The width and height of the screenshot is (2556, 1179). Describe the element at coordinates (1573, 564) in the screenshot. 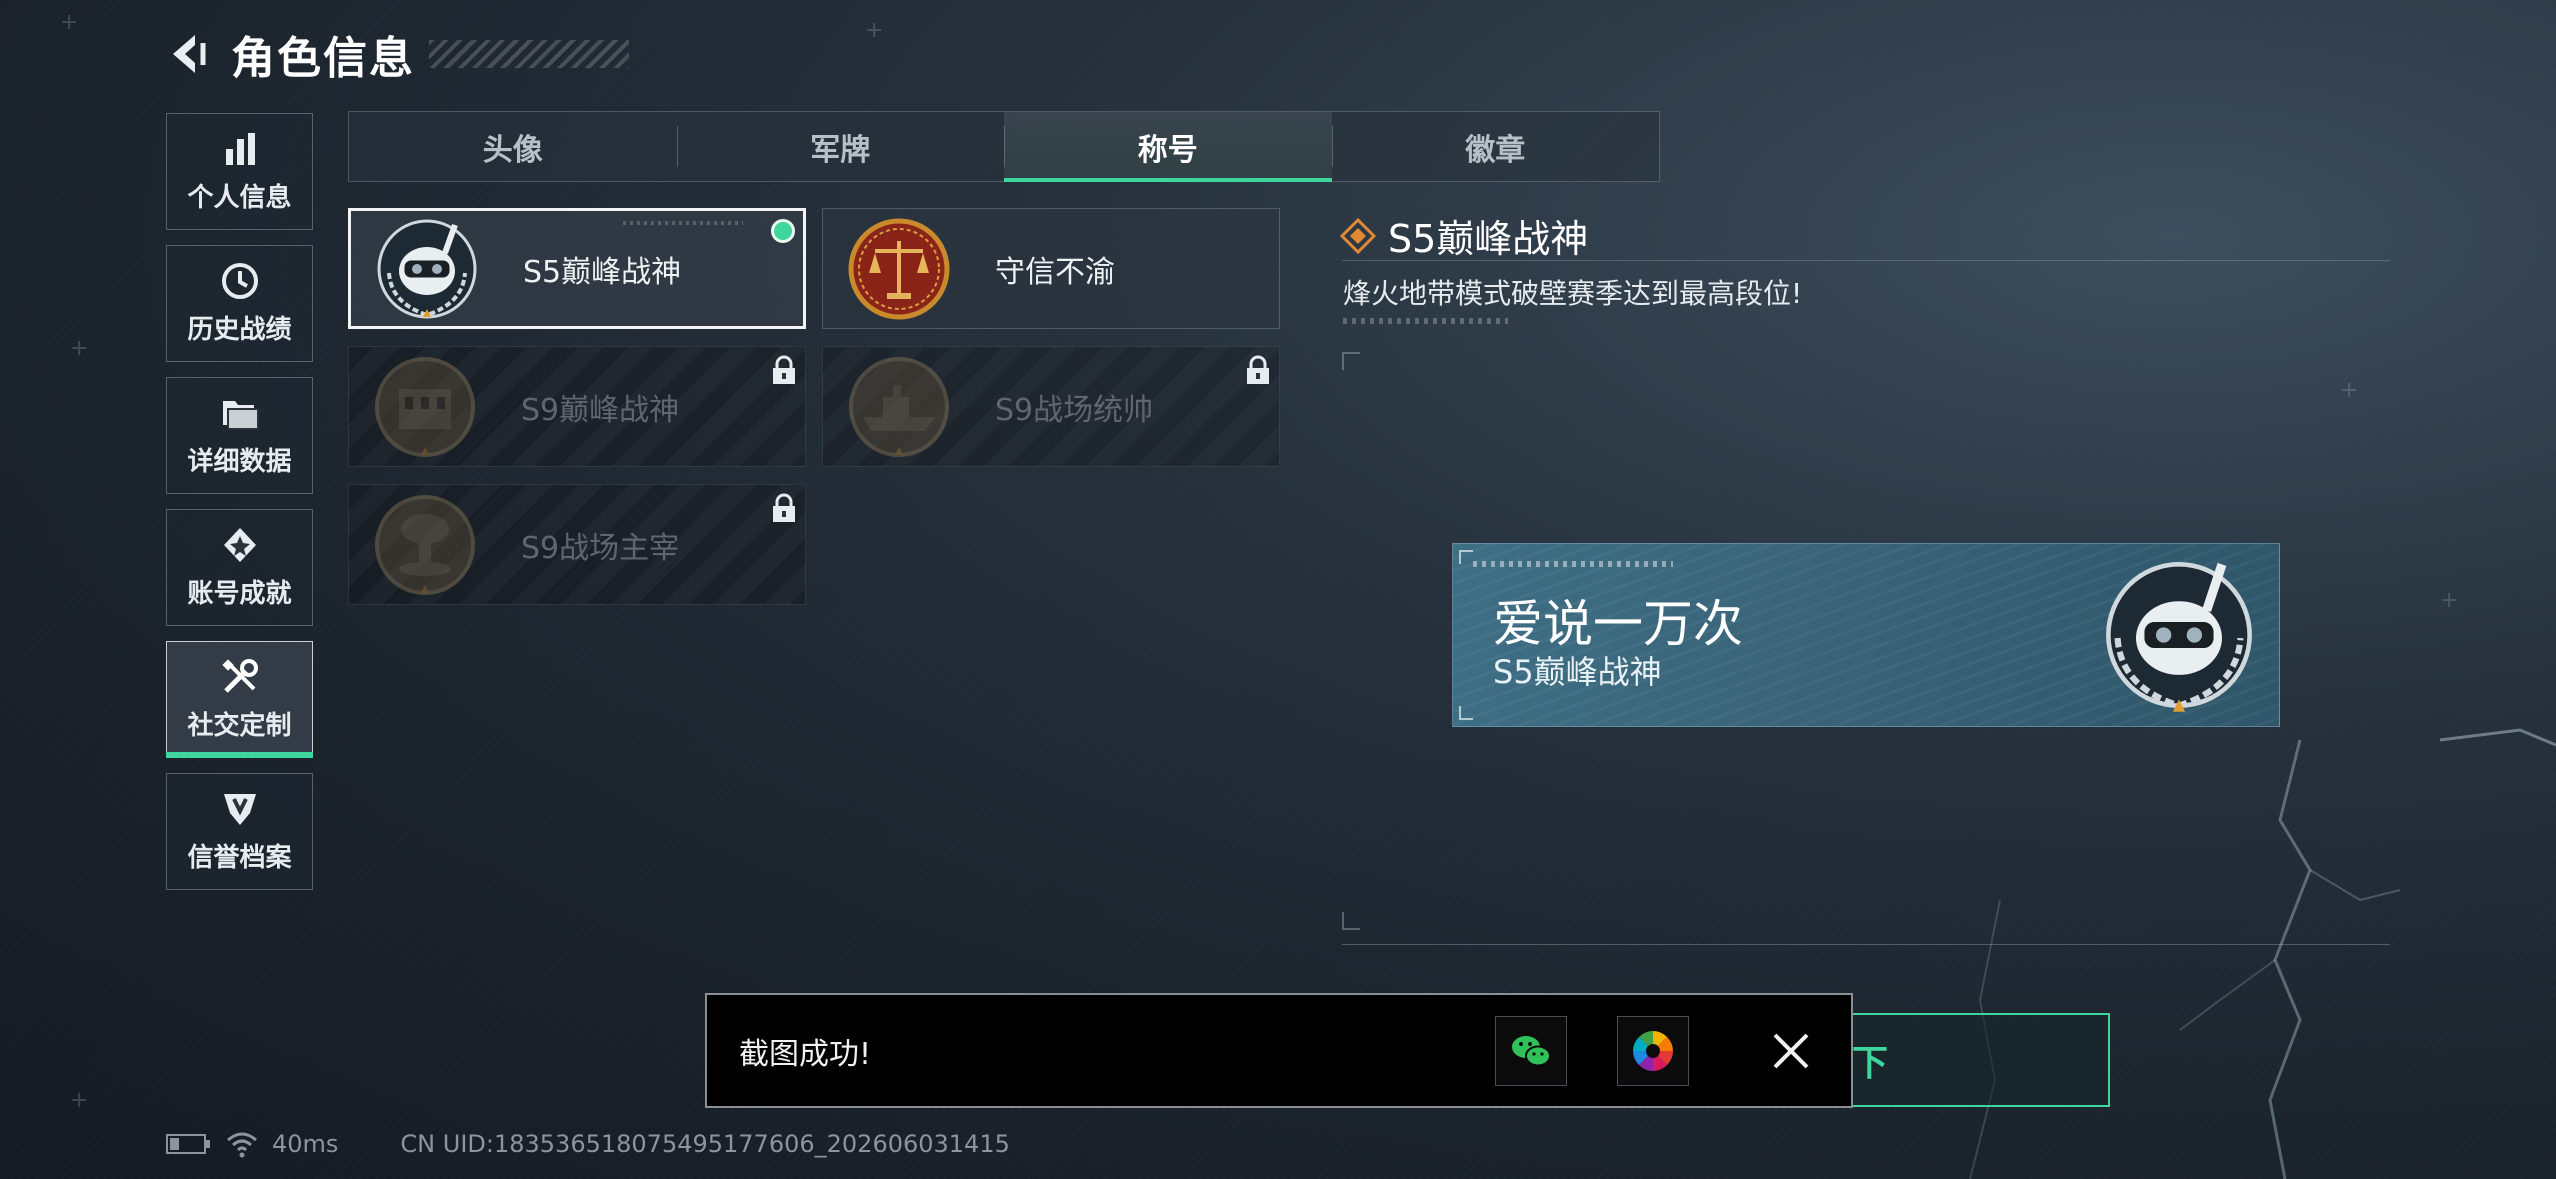

I see `preview-stripe-decoration` at that location.